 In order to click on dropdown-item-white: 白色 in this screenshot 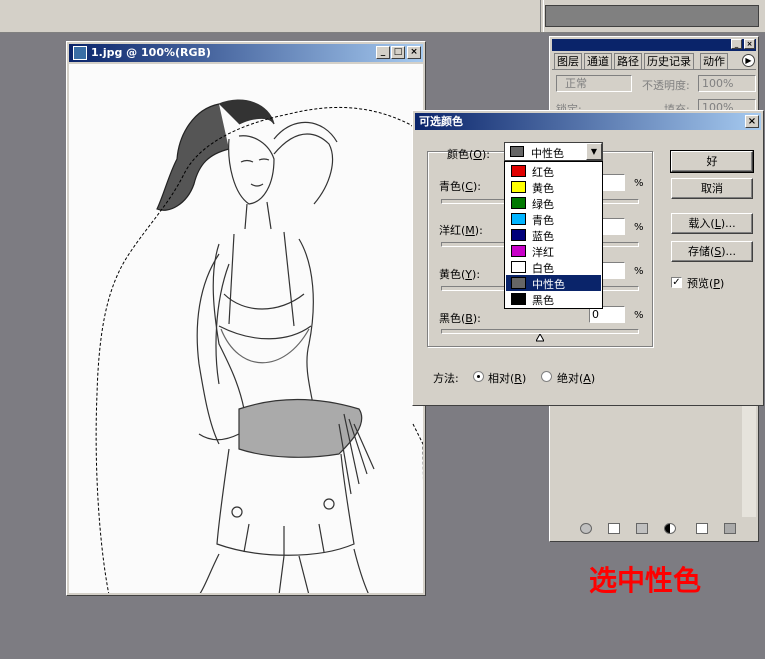, I will do `click(553, 267)`.